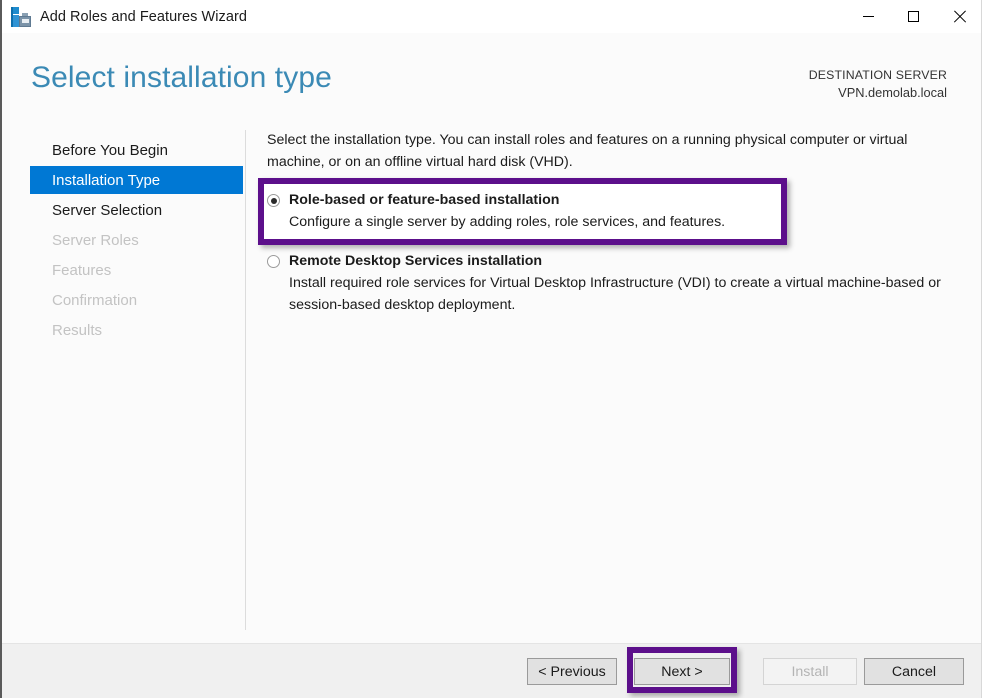  I want to click on title-bar-left: Add Roles and Features Wizard, so click(424, 16).